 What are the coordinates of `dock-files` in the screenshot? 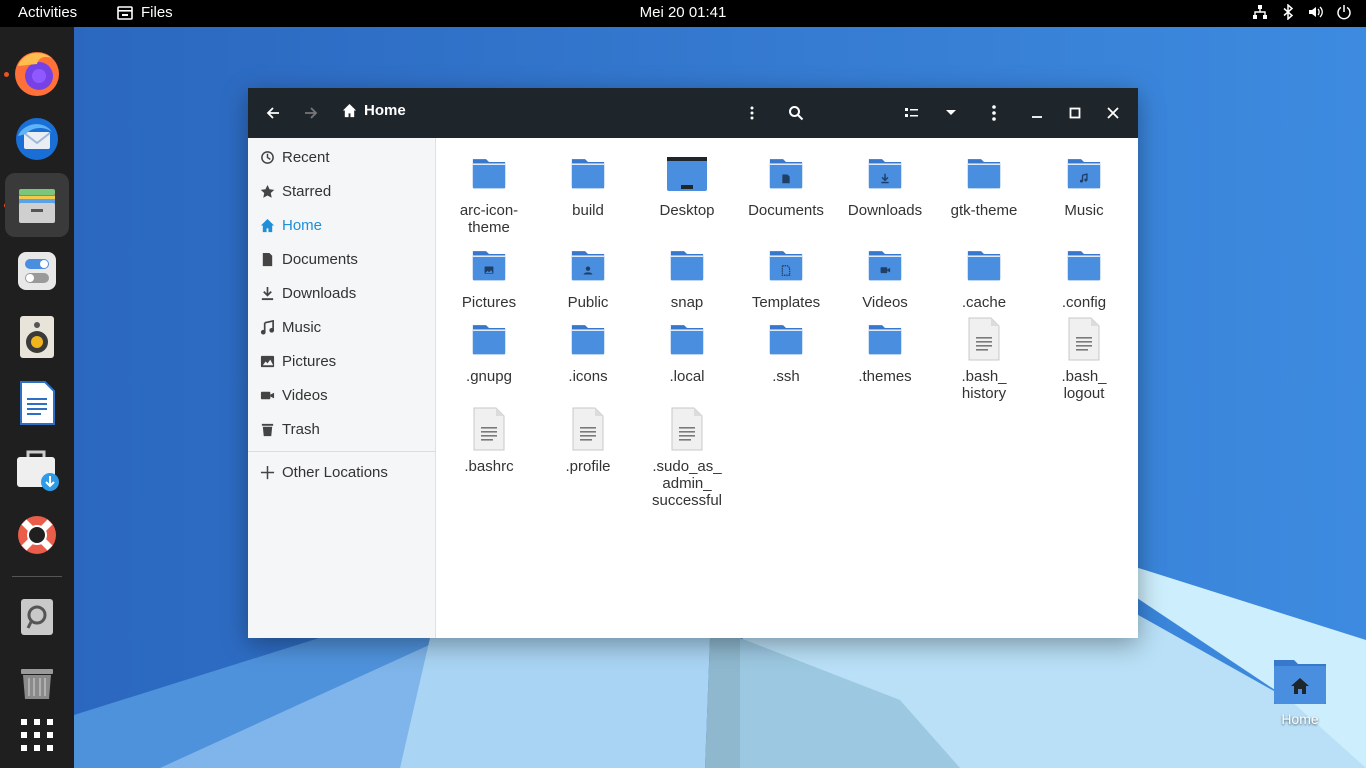 It's located at (37, 205).